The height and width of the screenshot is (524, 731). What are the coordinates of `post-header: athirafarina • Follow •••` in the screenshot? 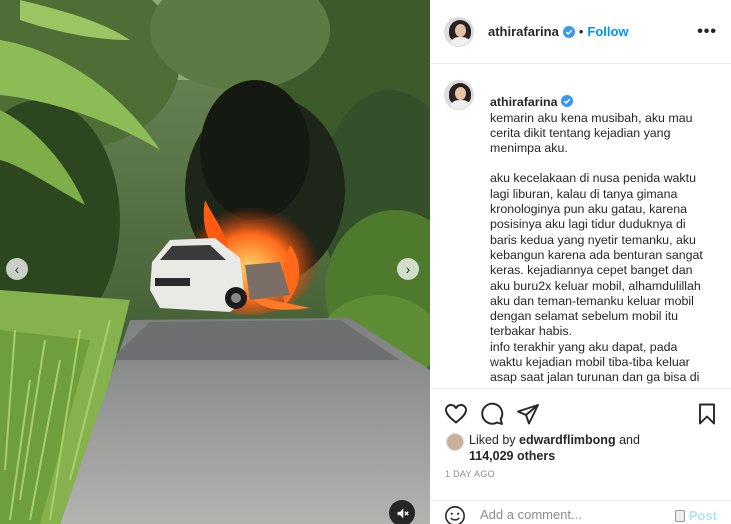 It's located at (580, 32).